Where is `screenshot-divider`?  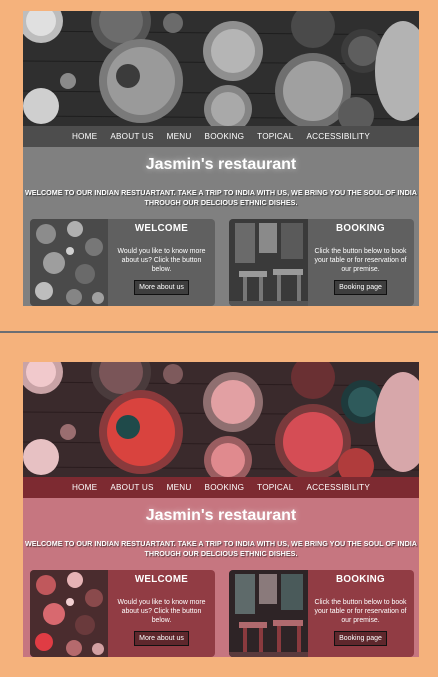 screenshot-divider is located at coordinates (219, 332).